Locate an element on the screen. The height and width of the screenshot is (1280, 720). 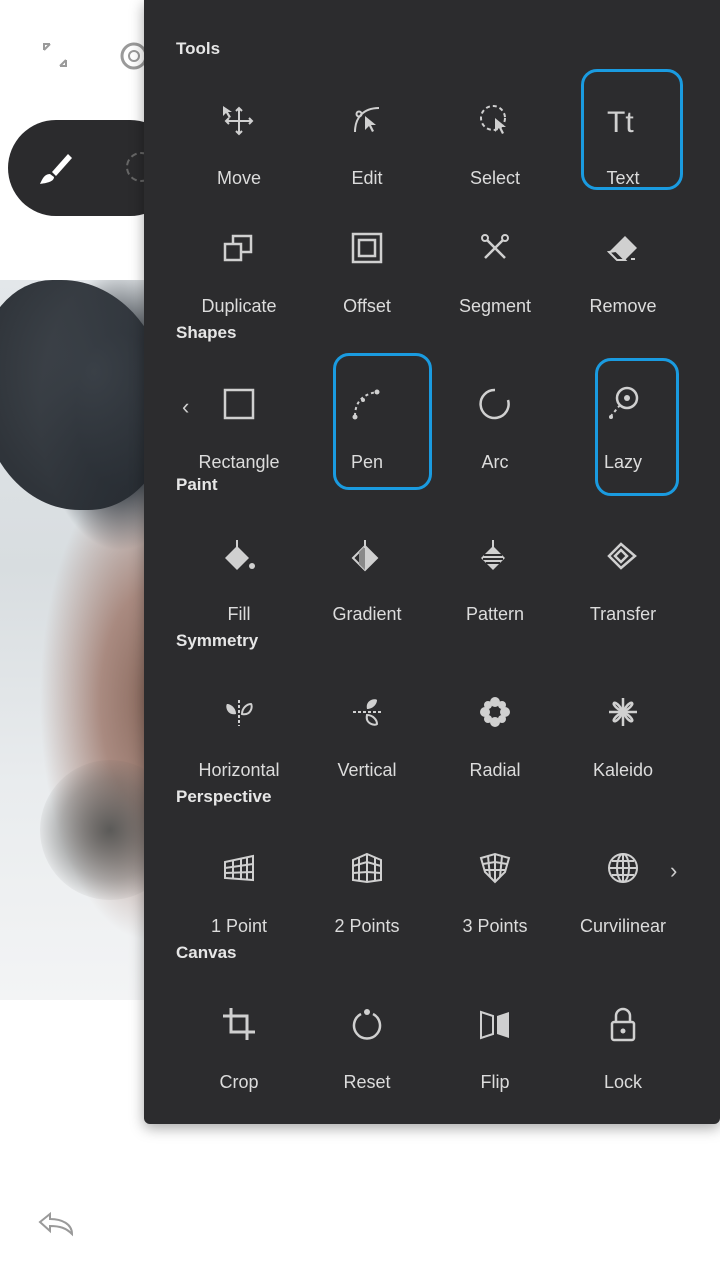
three-point-perspective-icon is located at coordinates (495, 868).